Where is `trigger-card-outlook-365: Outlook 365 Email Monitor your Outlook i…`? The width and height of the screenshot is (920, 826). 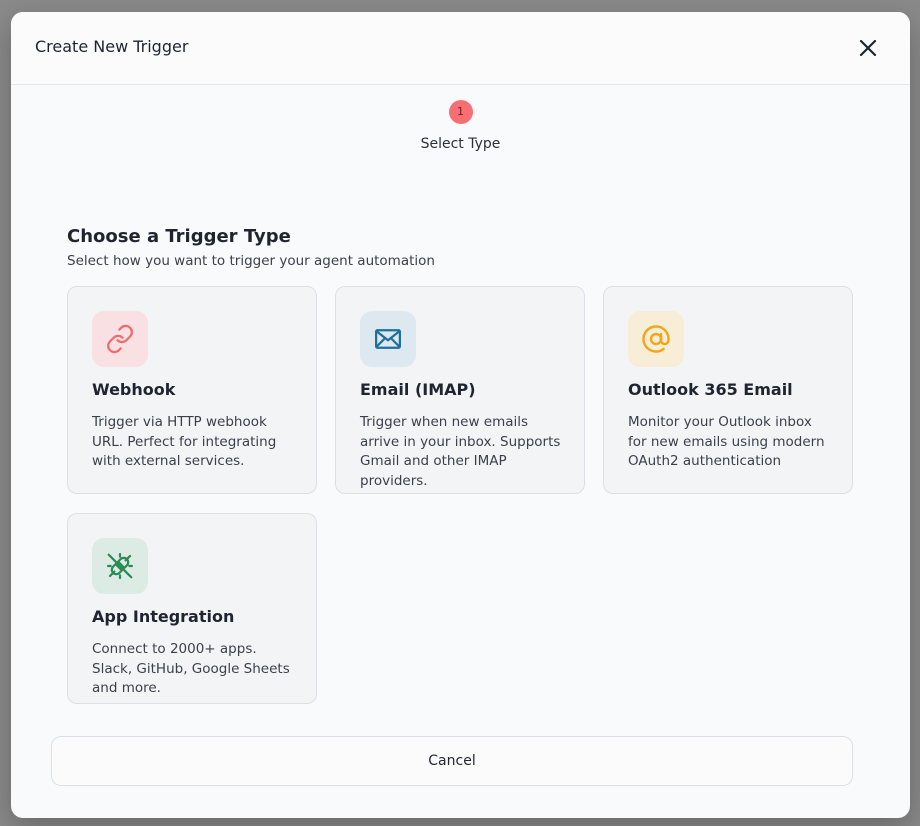
trigger-card-outlook-365: Outlook 365 Email Monitor your Outlook i… is located at coordinates (728, 390).